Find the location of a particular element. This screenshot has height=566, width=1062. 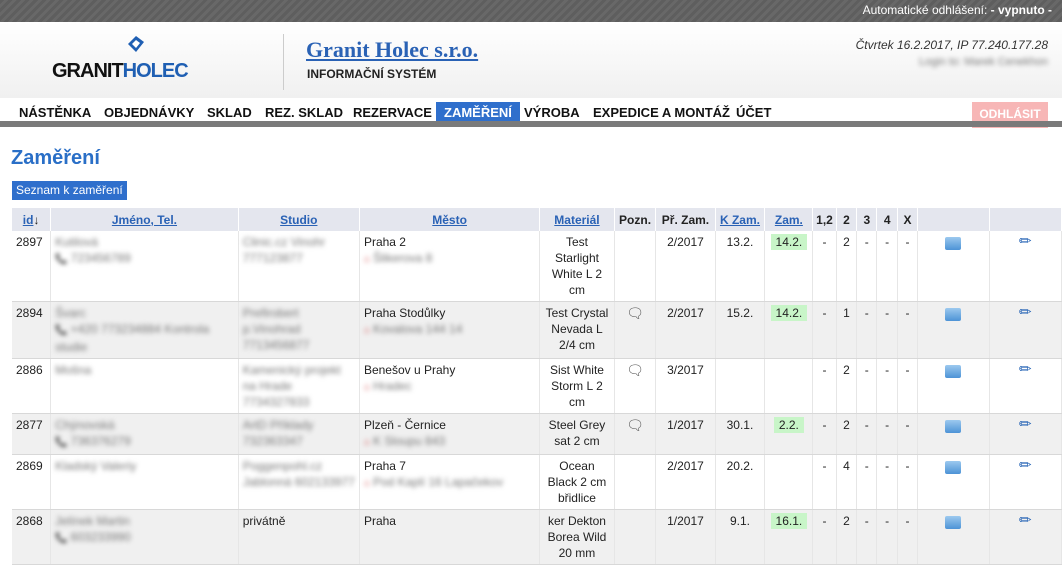

company-name-link: Granit Holec s.r.o. is located at coordinates (392, 50).